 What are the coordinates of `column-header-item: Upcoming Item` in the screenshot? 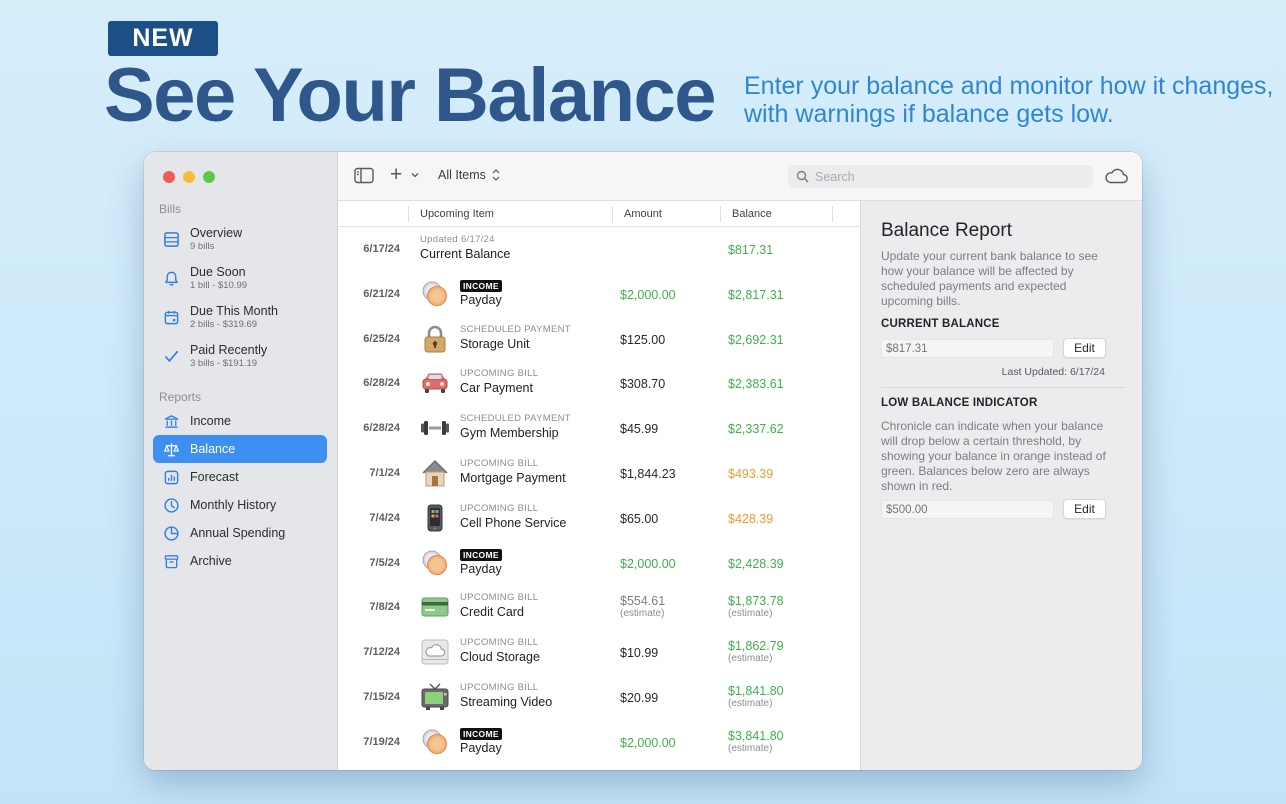 It's located at (457, 214).